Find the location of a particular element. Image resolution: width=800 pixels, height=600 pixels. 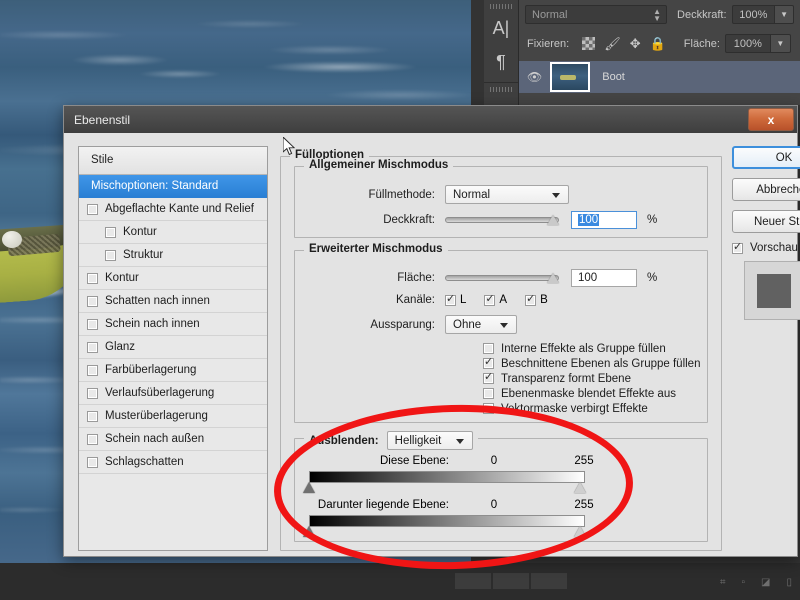

channel-toggle: A is located at coordinates (495, 299).